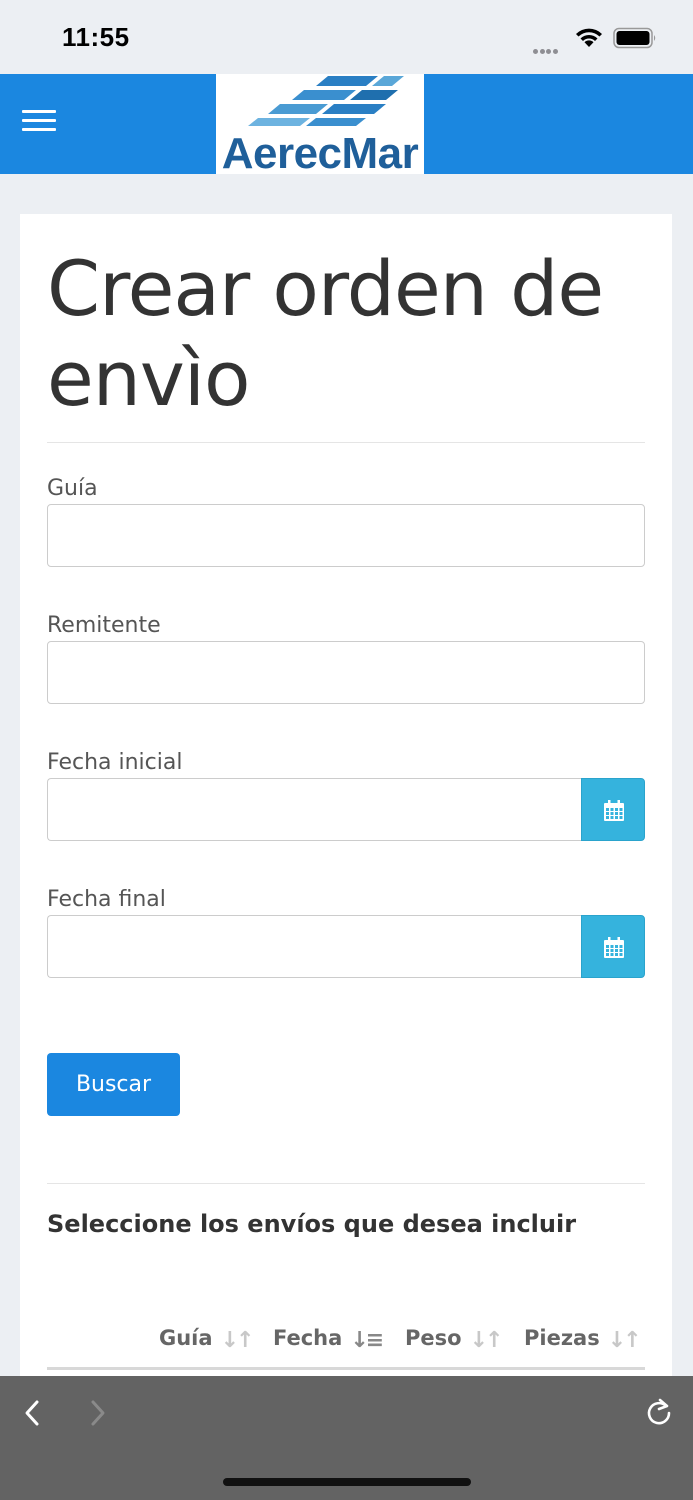 The width and height of the screenshot is (693, 1500). I want to click on hamburger-menu-button, so click(42, 125).